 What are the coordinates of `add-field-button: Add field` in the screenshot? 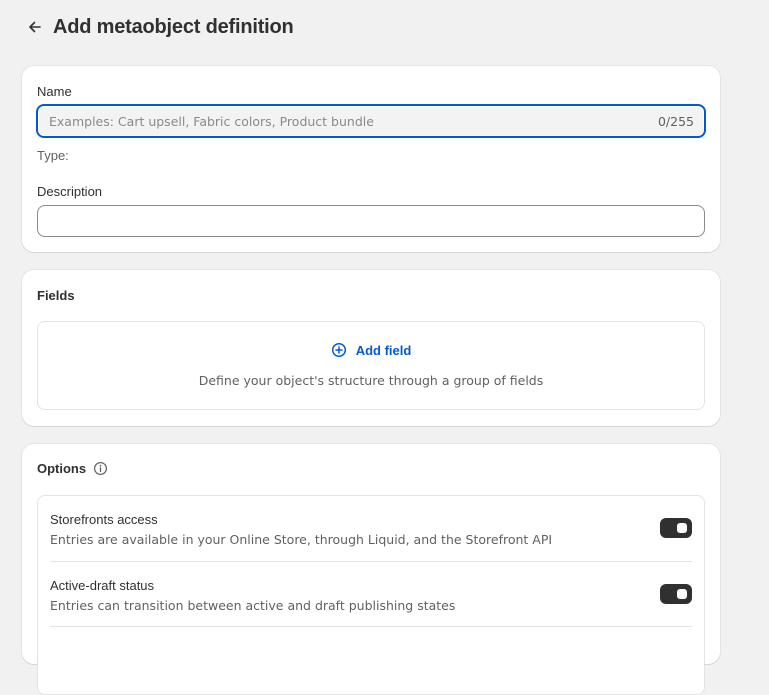 It's located at (371, 350).